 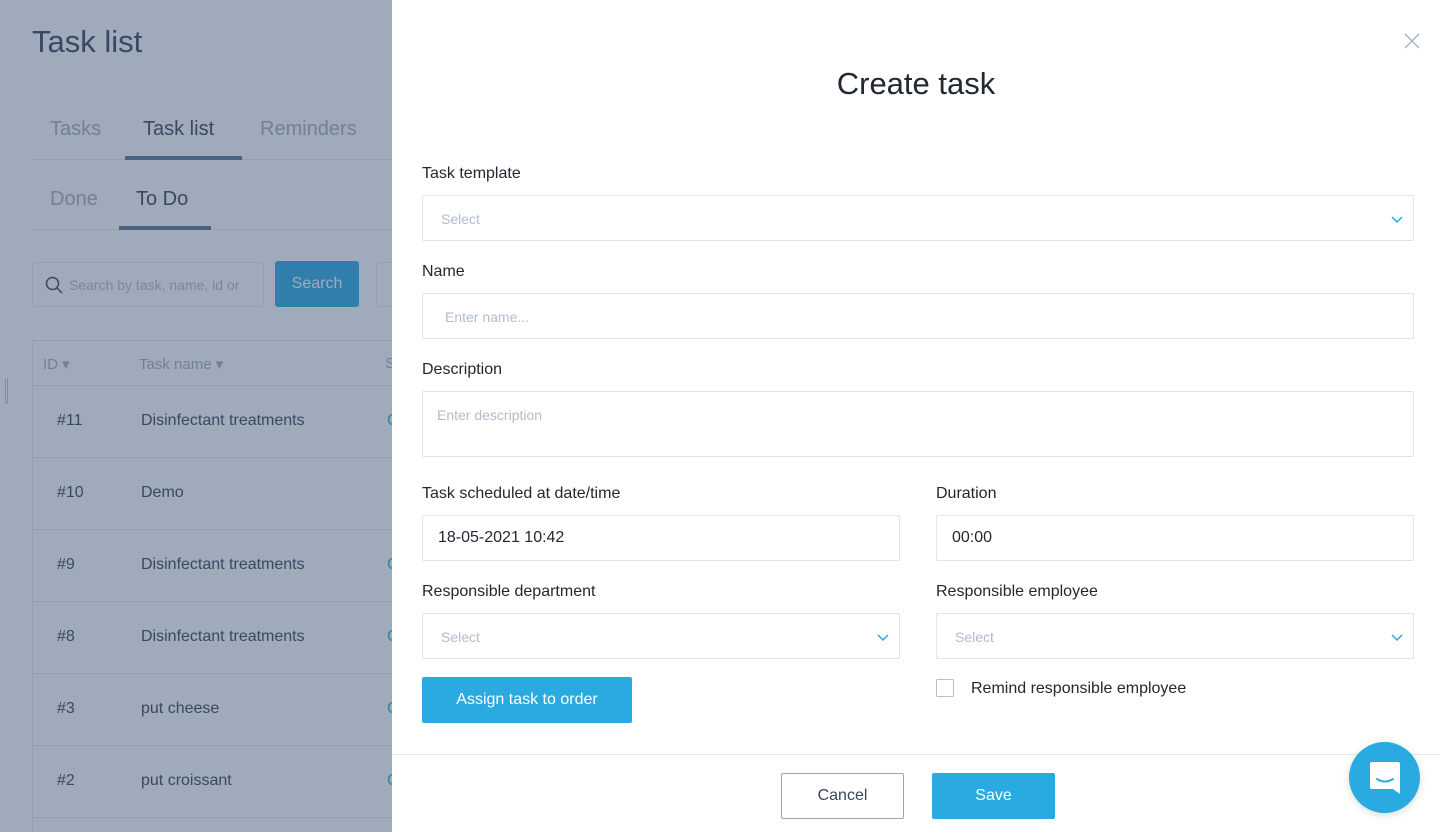 I want to click on department-select: Select, so click(x=661, y=636).